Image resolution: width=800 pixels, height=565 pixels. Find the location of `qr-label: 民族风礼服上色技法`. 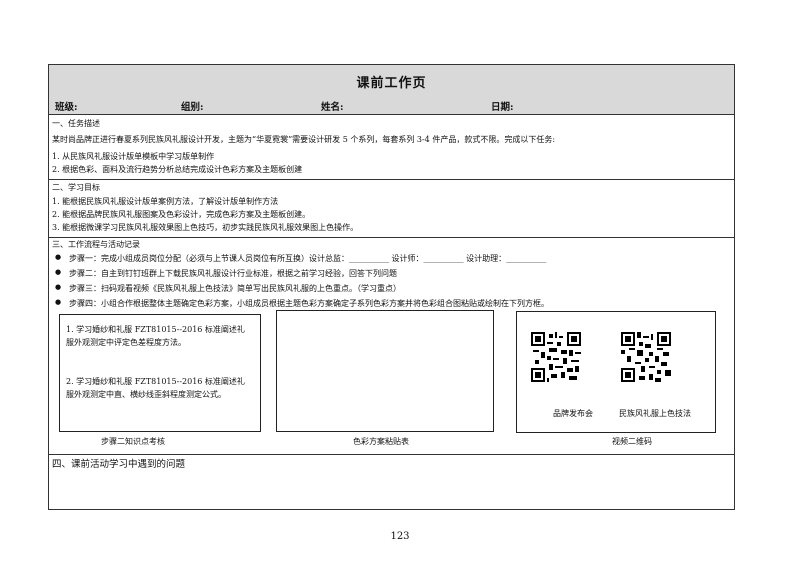

qr-label: 民族风礼服上色技法 is located at coordinates (655, 413).